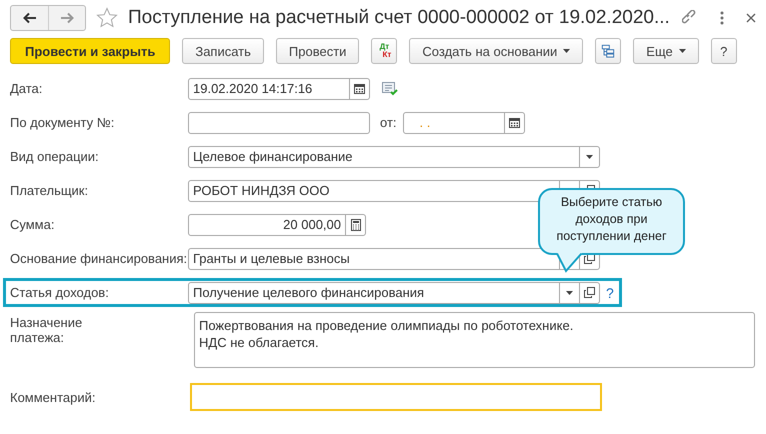 The height and width of the screenshot is (434, 766). I want to click on menu-button: Создать на основании, so click(496, 51).